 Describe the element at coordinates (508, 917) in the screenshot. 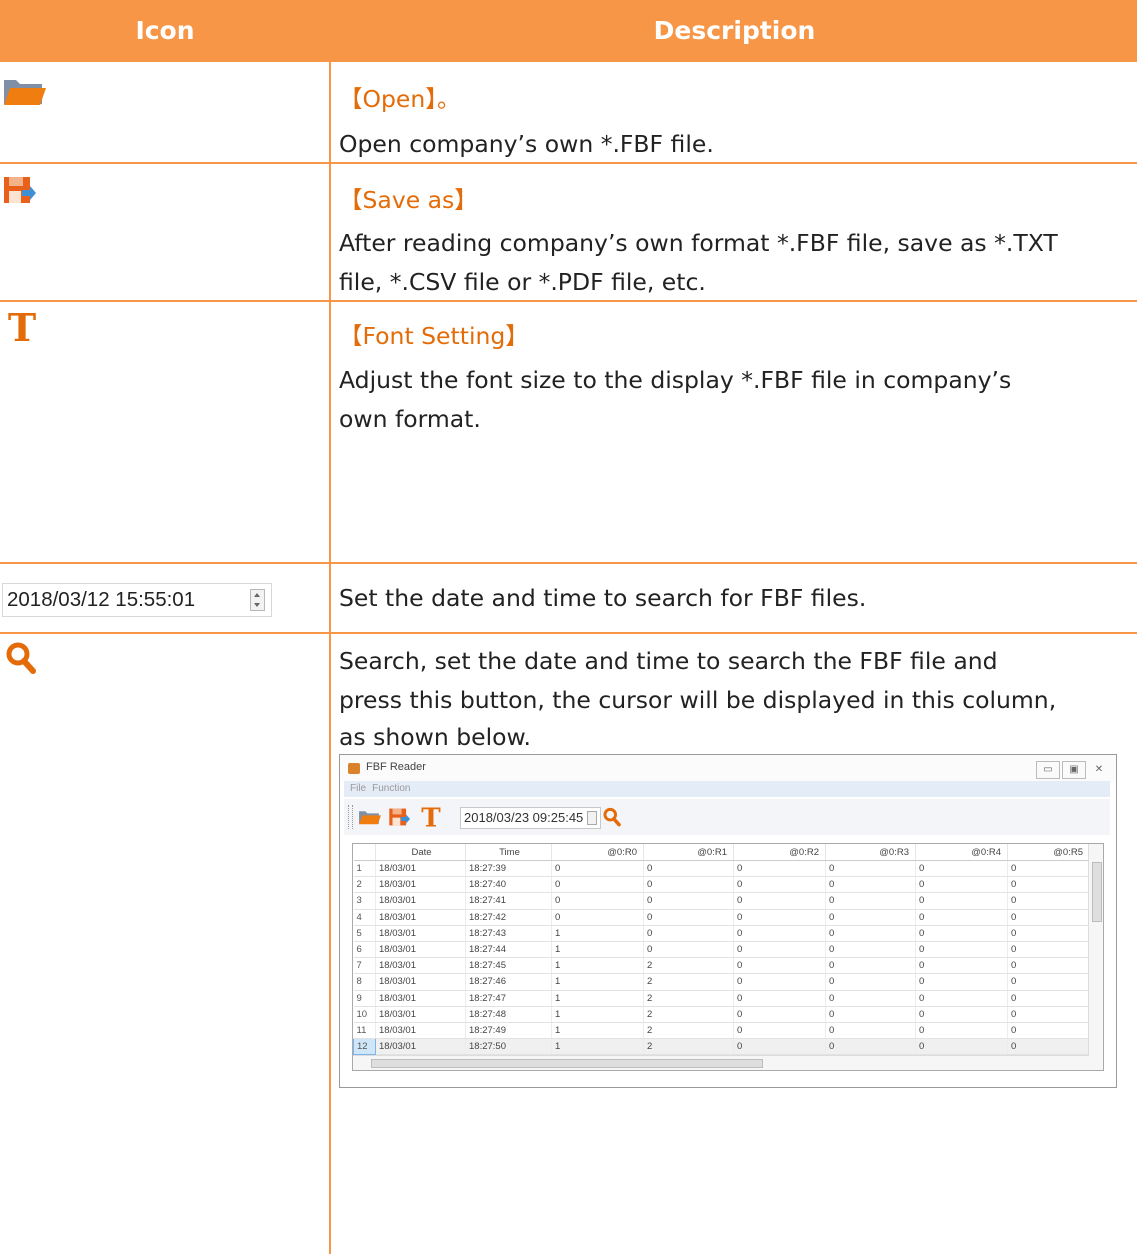

I see `table-cell: 18:27:42` at that location.